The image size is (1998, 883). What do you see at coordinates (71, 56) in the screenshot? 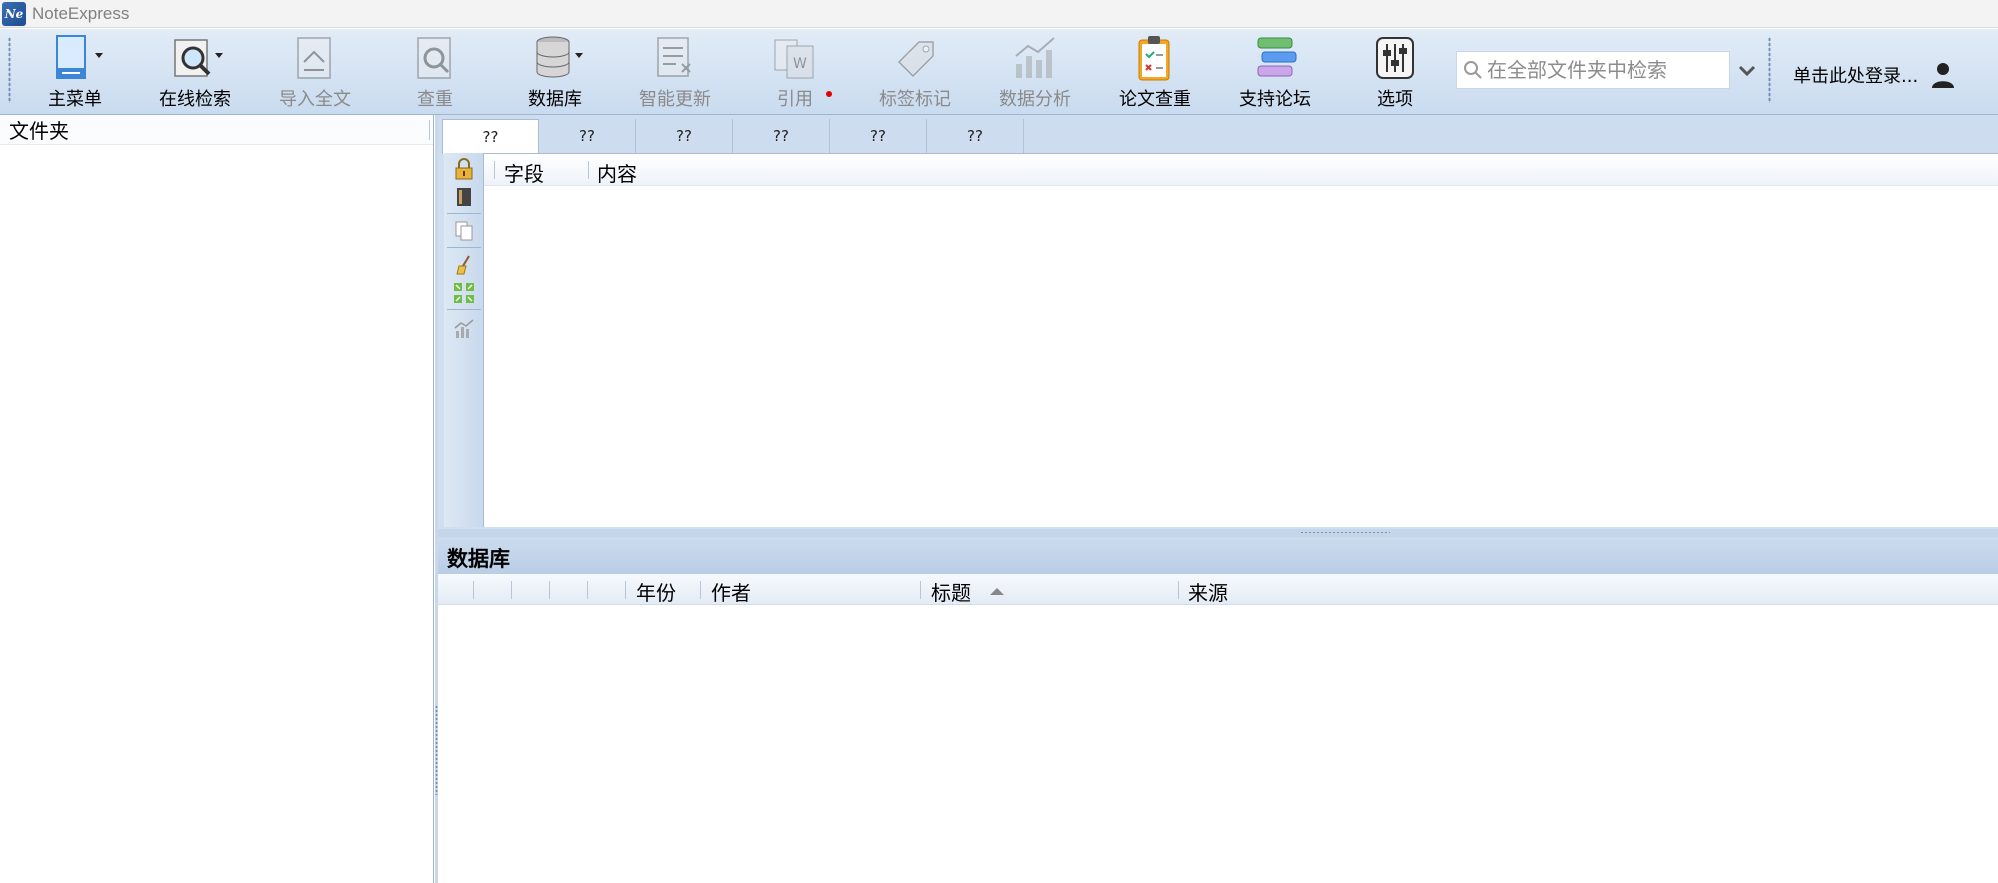
I see `main-menu-icon` at bounding box center [71, 56].